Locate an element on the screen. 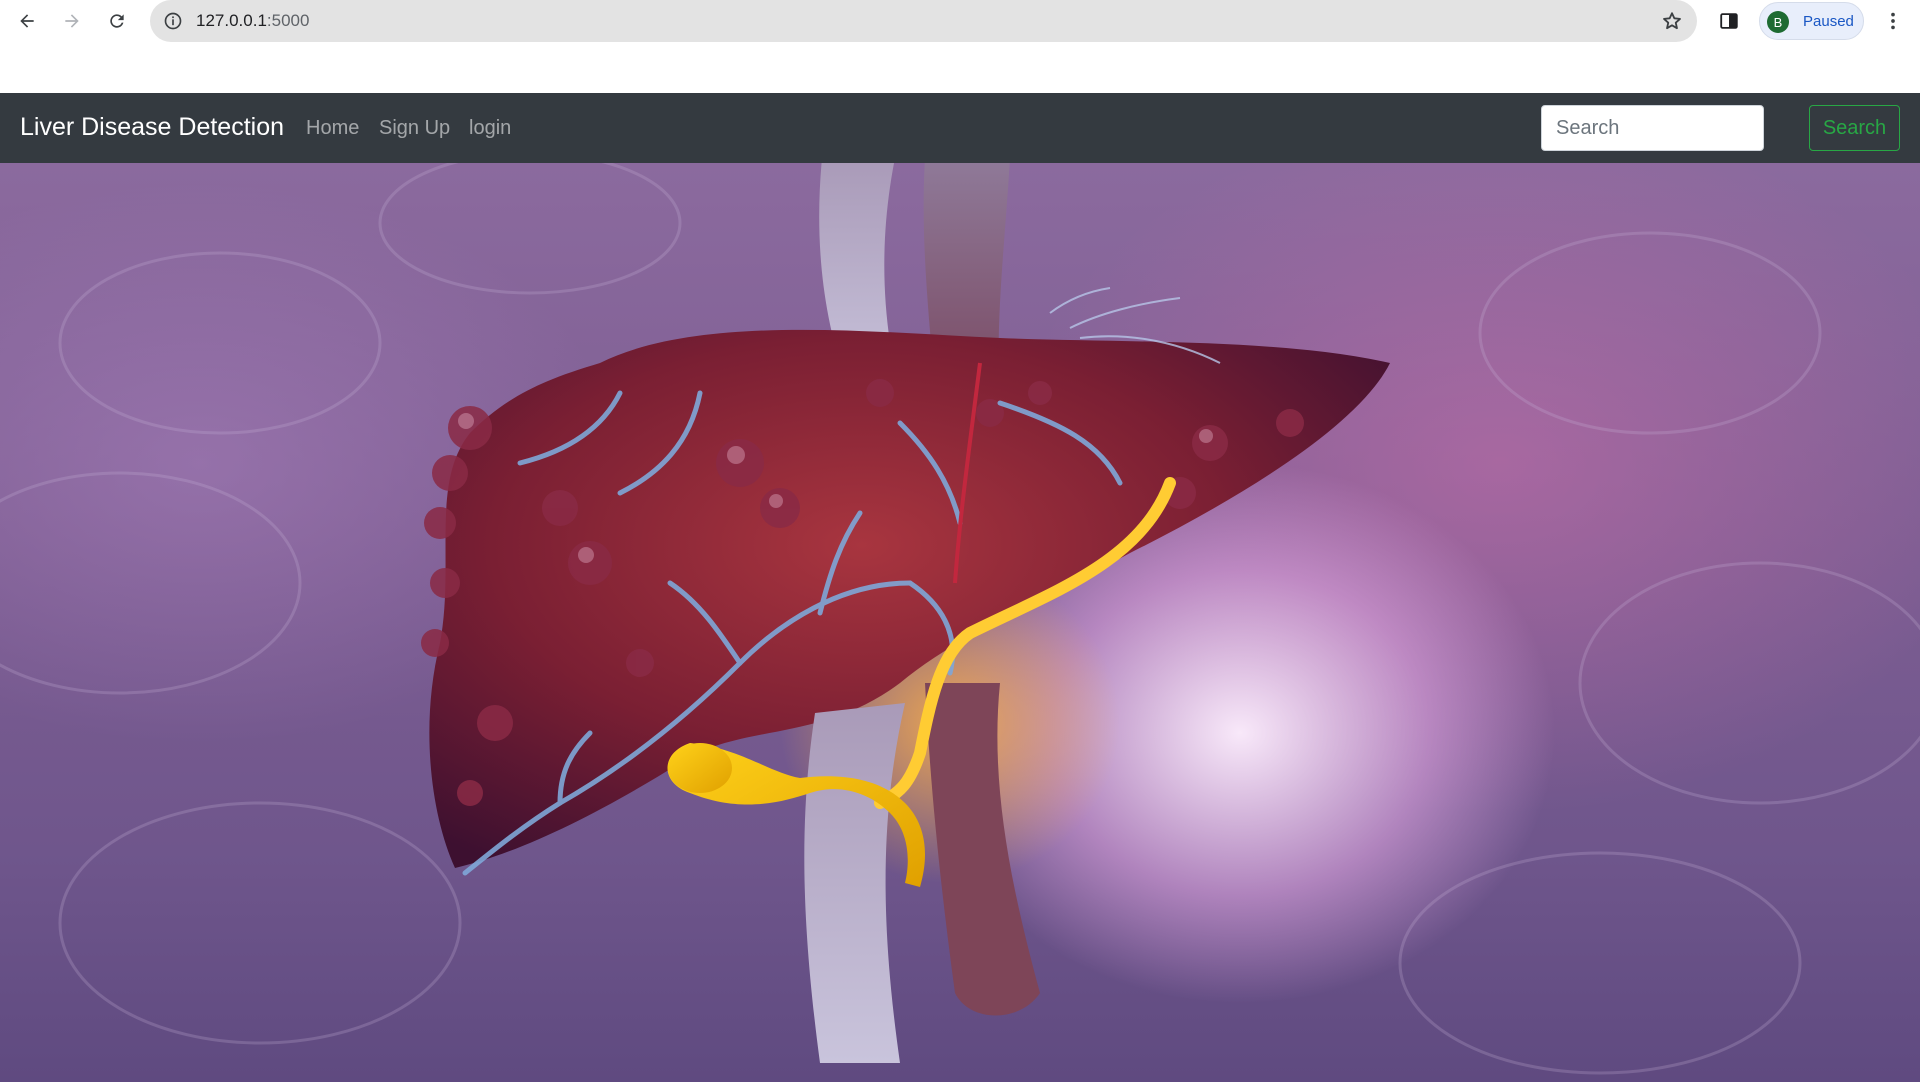 This screenshot has height=1084, width=1920. nav-link-home: Home is located at coordinates (332, 128).